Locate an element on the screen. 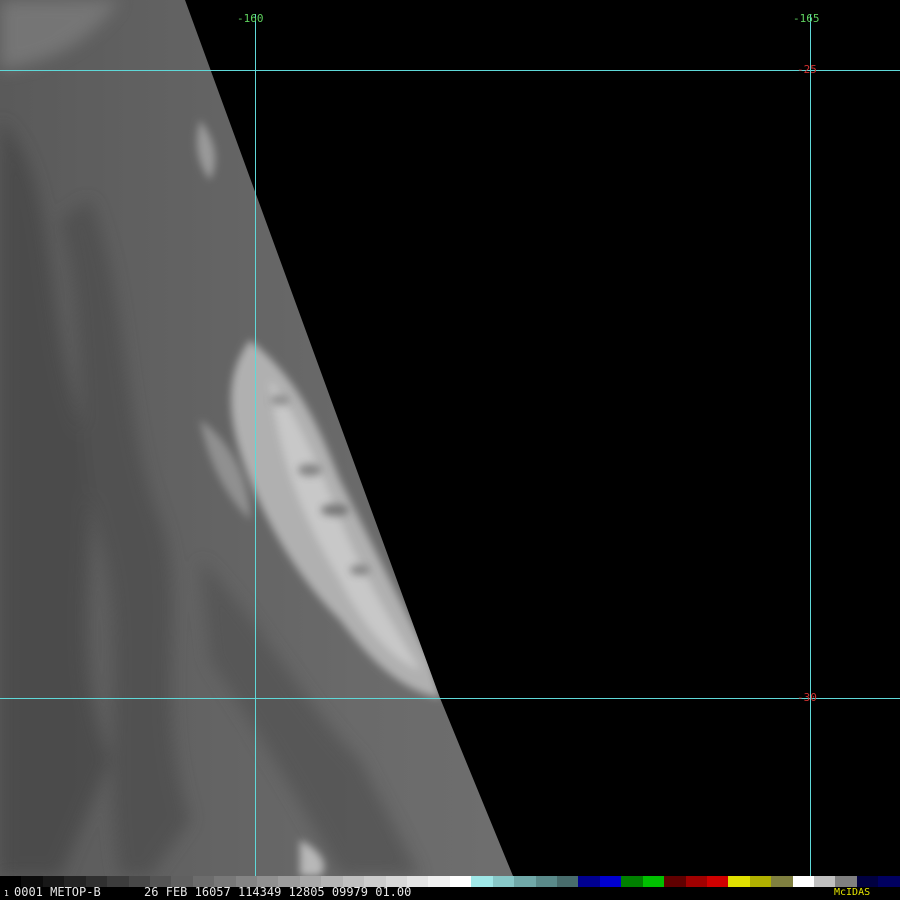 Image resolution: width=900 pixels, height=900 pixels. mcidas-logo-text: McIDAS is located at coordinates (852, 892).